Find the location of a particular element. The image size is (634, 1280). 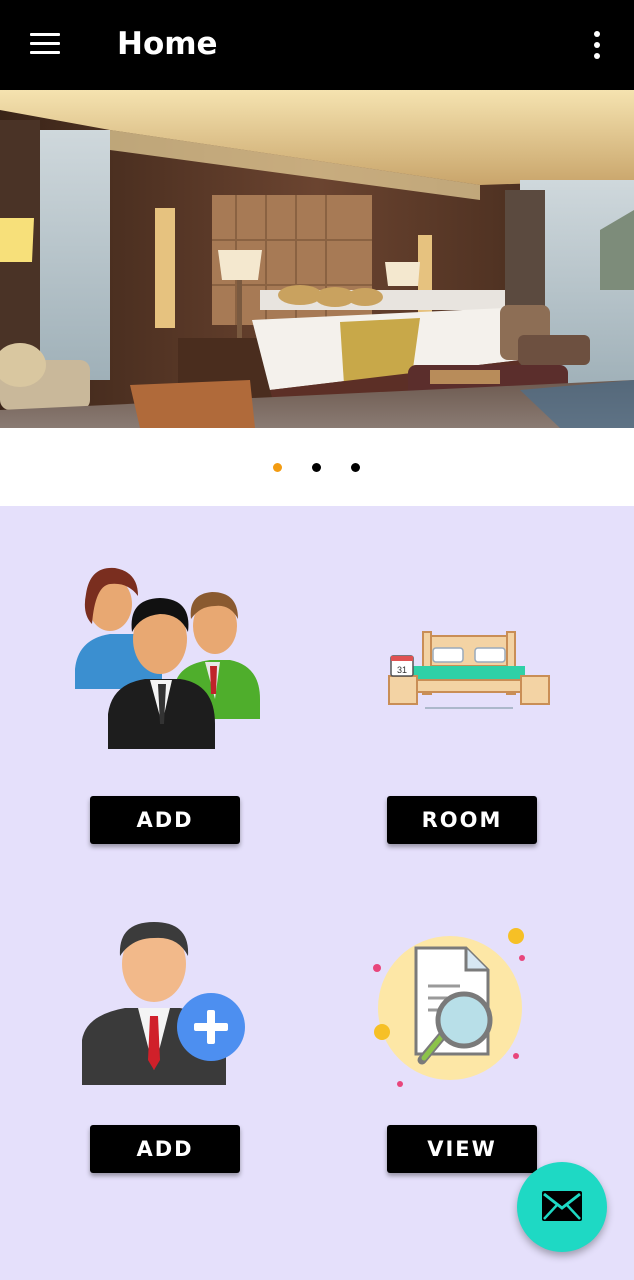

carousel-indicator is located at coordinates (317, 467).